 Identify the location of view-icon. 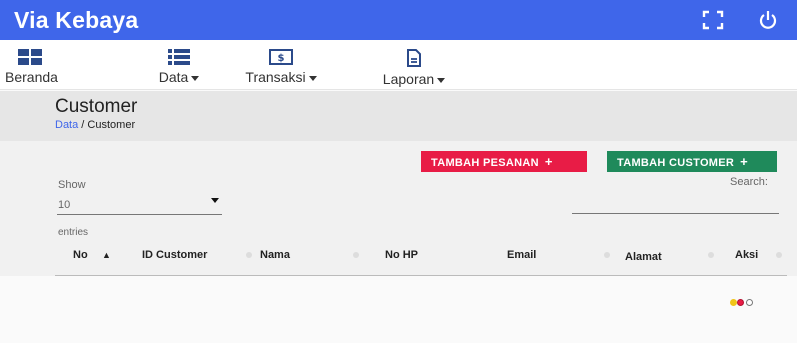
(749, 302).